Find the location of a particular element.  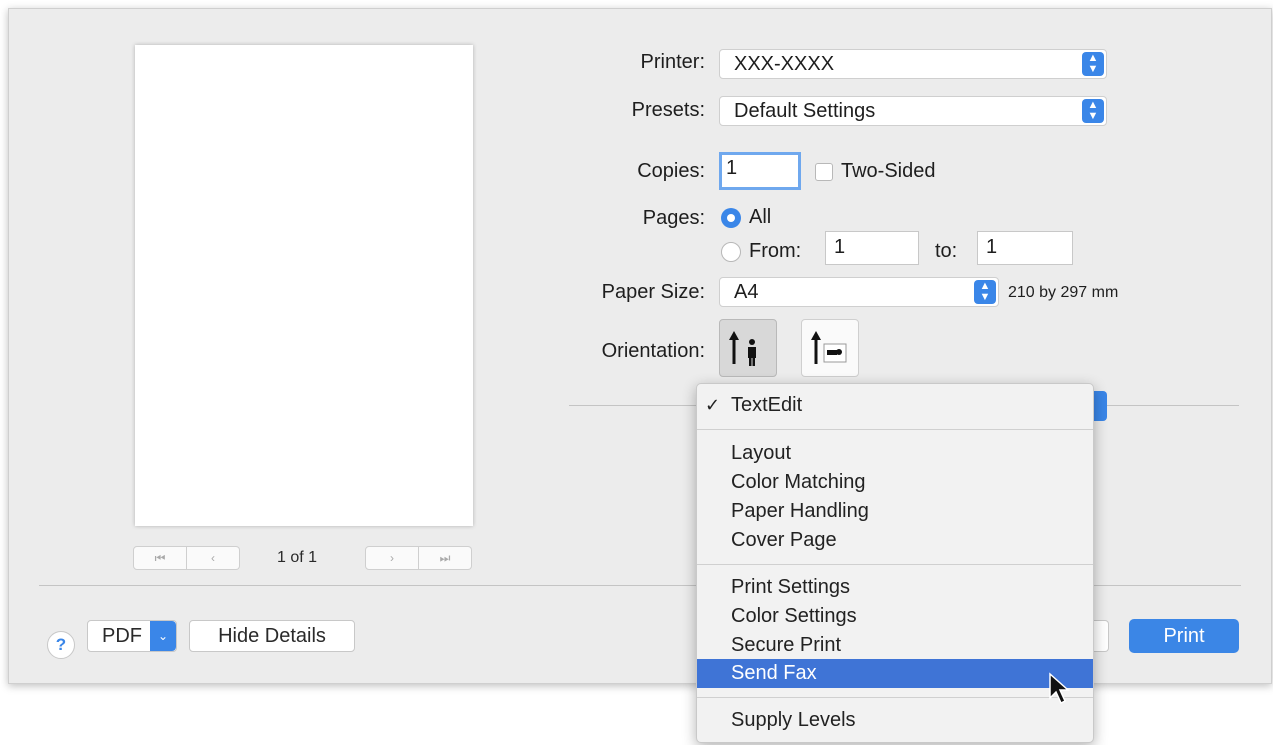

menu-item-paper-handling: Paper Handling is located at coordinates (895, 511).